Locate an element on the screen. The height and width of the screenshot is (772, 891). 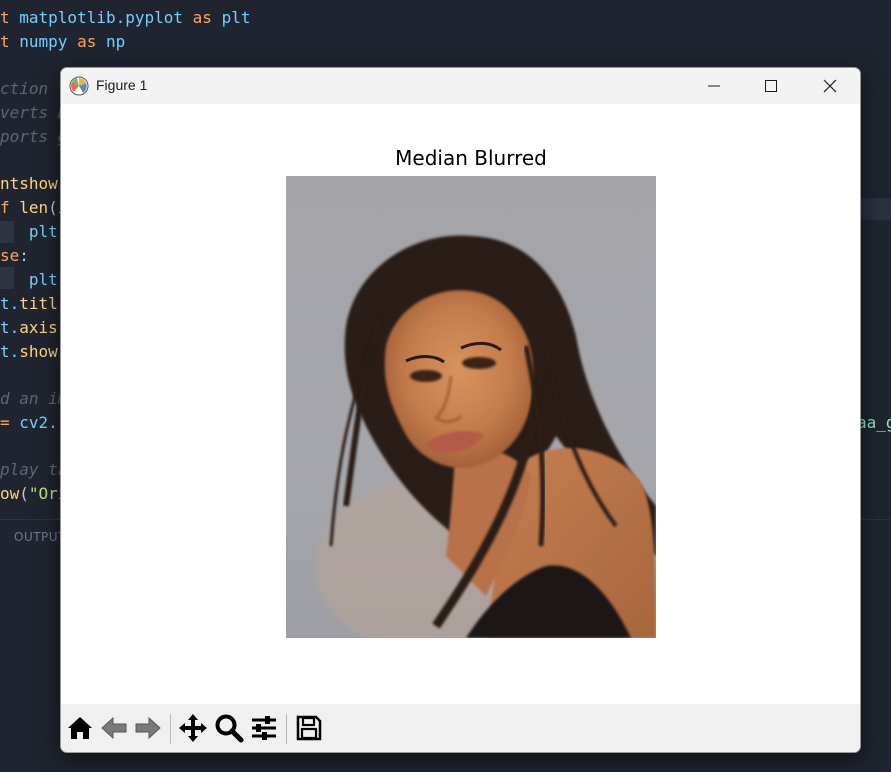
code-token: plt is located at coordinates (236, 17).